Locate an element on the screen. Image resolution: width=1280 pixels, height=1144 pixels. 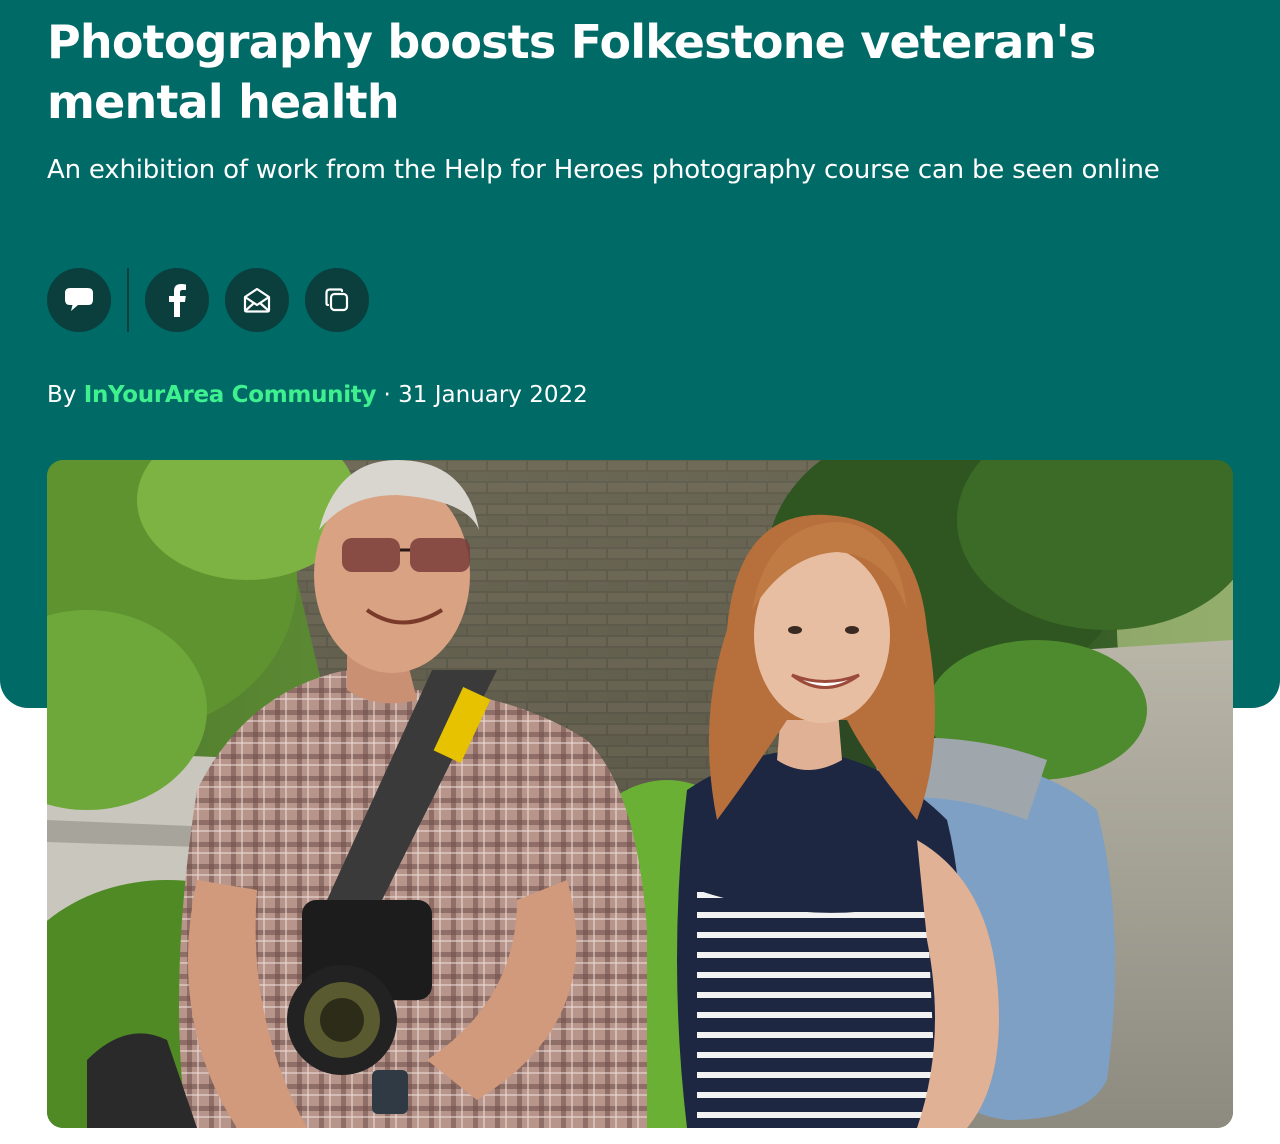
share-toolbar is located at coordinates (208, 300).